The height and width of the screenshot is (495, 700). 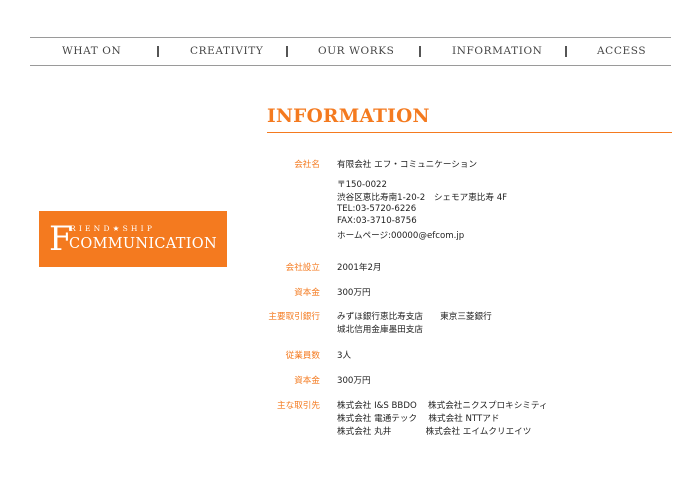 What do you see at coordinates (307, 165) in the screenshot?
I see `label-company-name: 会社名` at bounding box center [307, 165].